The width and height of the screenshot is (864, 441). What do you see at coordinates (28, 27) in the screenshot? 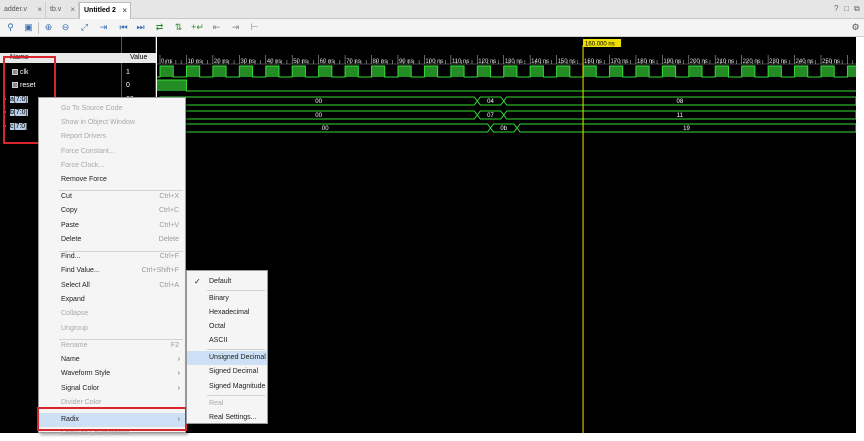
I see `save-icon: ▣` at bounding box center [28, 27].